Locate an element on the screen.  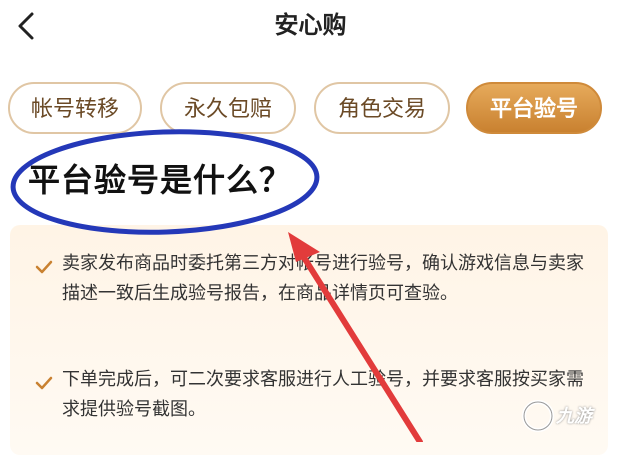
section-heading: 平台验号是什么？ is located at coordinates (160, 180).